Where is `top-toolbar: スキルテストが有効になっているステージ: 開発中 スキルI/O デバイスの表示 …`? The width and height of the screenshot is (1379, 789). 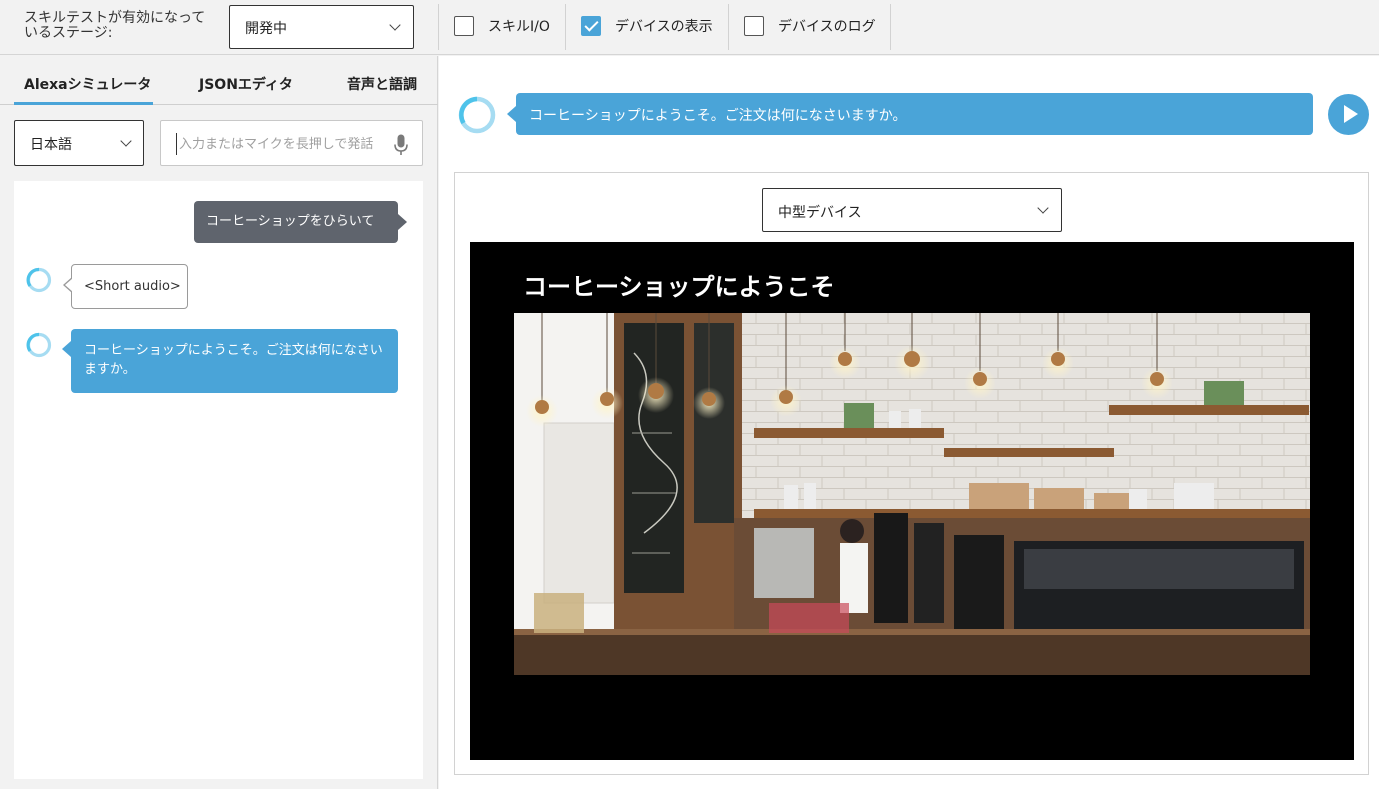
top-toolbar: スキルテストが有効になっているステージ: 開発中 スキルI/O デバイスの表示 … is located at coordinates (689, 27).